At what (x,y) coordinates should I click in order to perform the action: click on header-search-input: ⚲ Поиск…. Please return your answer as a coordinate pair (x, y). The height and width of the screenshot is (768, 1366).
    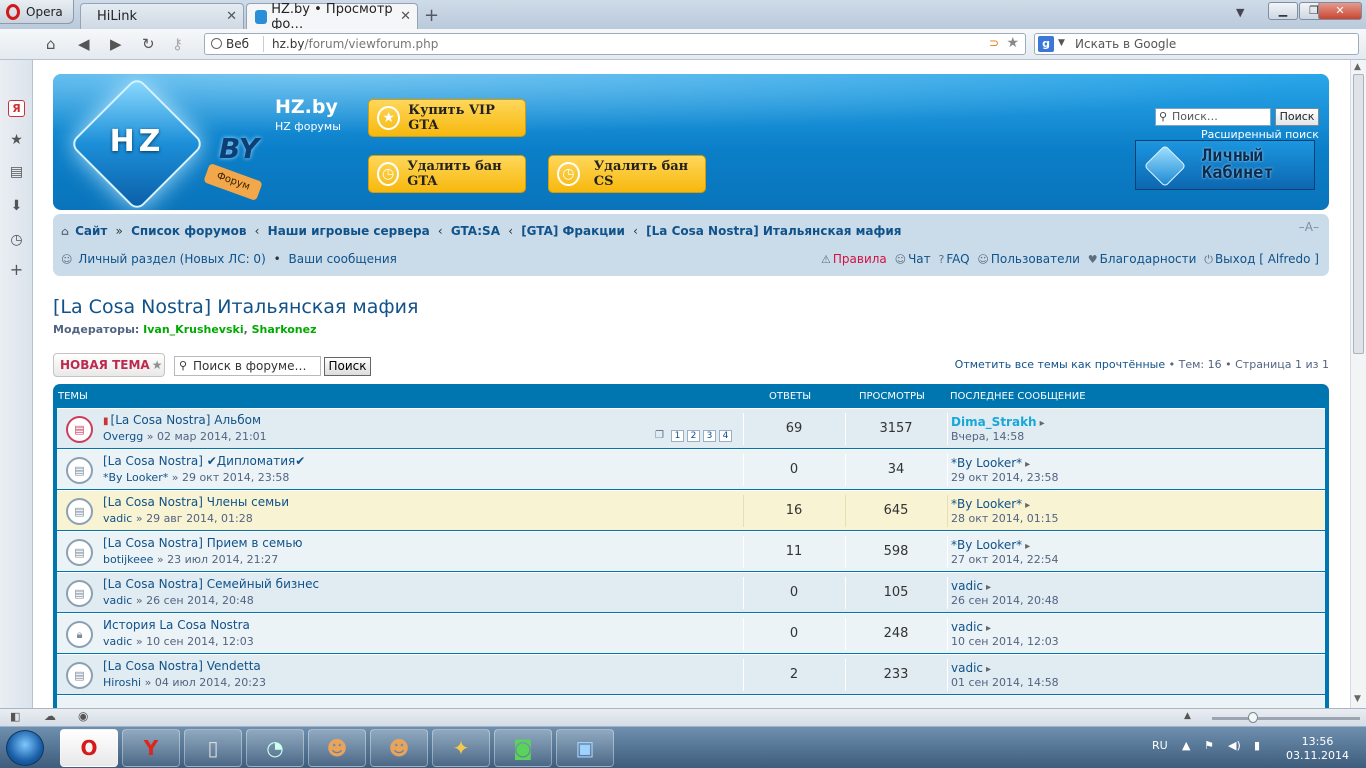
    Looking at the image, I should click on (1213, 117).